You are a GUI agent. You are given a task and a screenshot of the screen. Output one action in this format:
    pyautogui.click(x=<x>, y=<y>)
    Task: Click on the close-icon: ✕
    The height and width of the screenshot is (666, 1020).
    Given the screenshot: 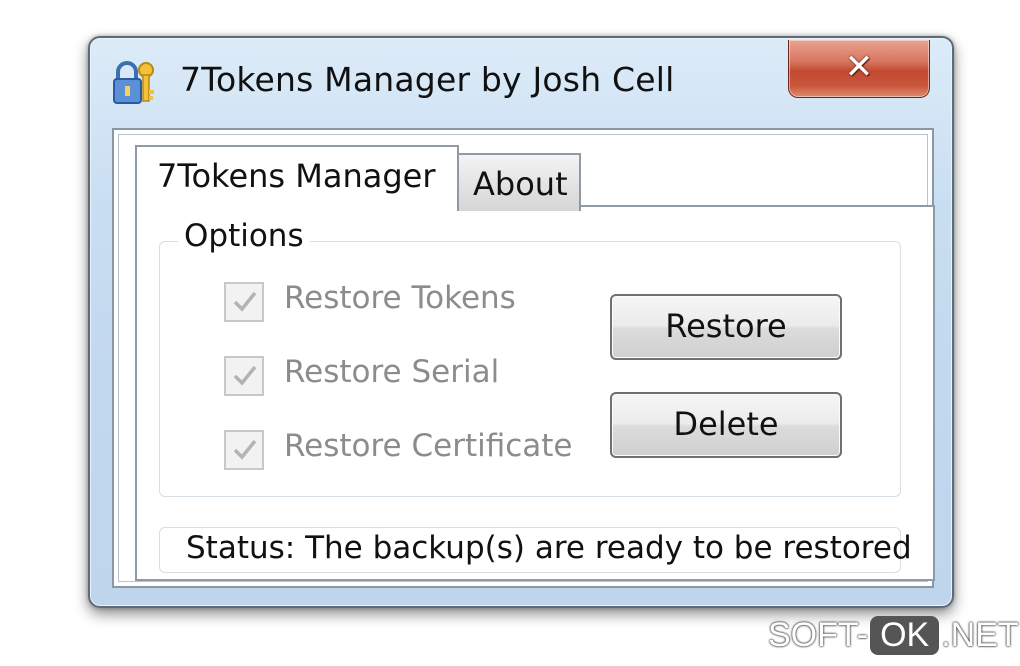 What is the action you would take?
    pyautogui.click(x=859, y=67)
    